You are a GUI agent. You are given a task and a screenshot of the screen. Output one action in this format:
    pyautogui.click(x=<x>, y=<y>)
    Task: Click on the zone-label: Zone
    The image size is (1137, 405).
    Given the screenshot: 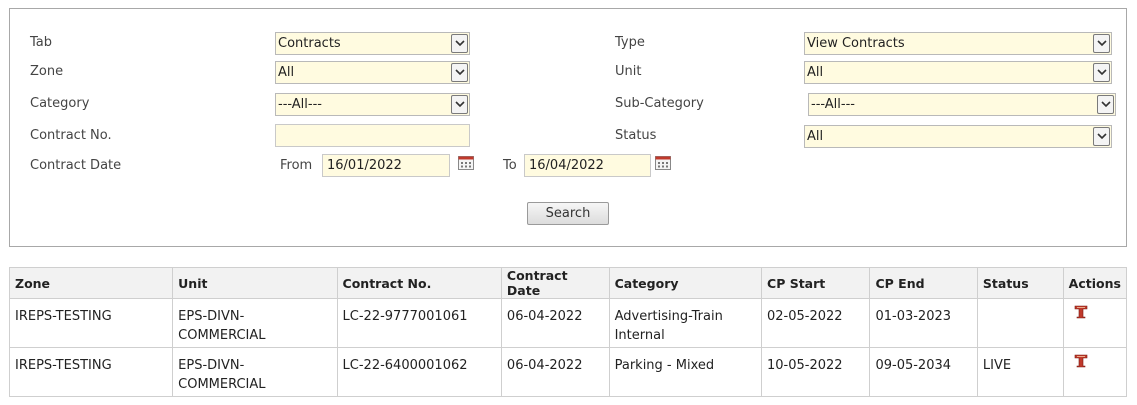 What is the action you would take?
    pyautogui.click(x=47, y=71)
    